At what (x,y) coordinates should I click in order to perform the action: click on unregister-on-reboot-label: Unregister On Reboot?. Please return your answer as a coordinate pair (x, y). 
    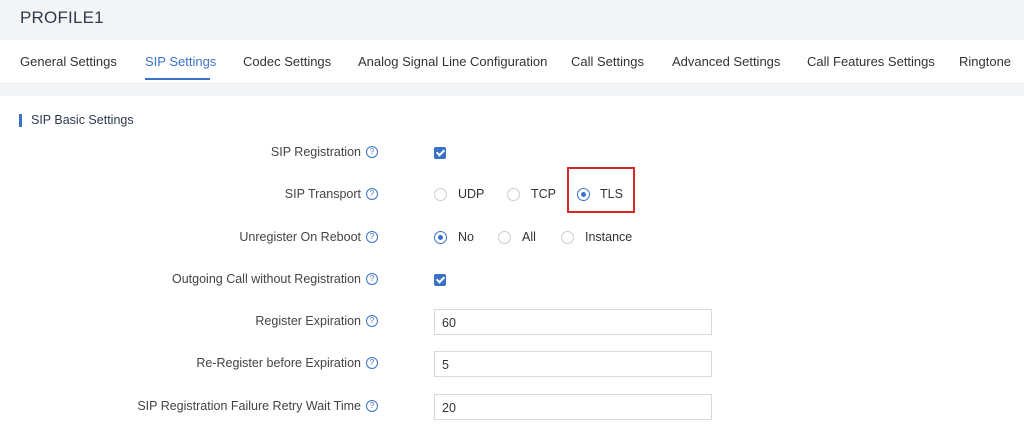
    Looking at the image, I should click on (189, 237).